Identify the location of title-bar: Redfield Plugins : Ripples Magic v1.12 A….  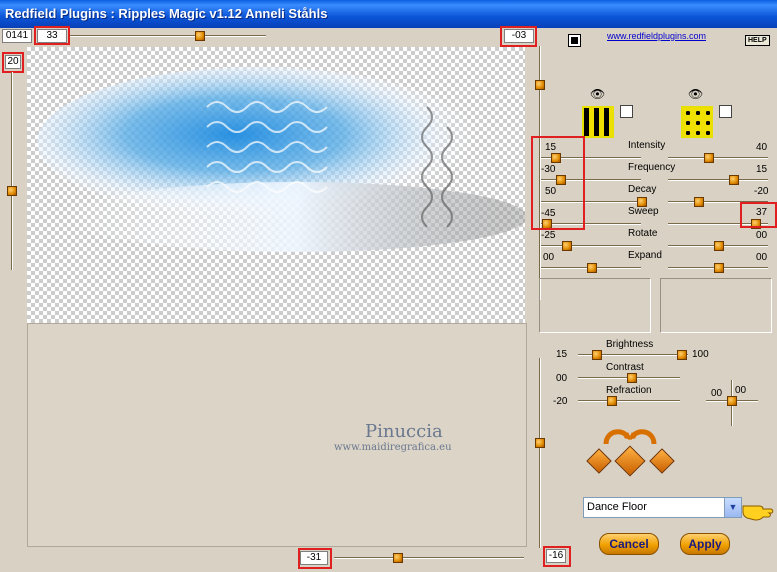
(388, 14).